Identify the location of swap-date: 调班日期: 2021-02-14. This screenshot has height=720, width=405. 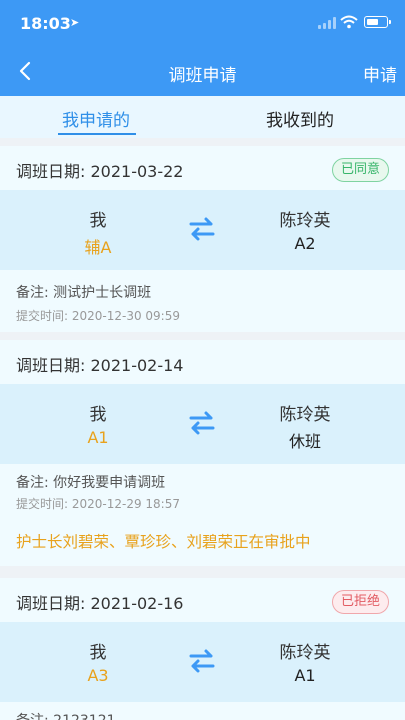
(100, 365).